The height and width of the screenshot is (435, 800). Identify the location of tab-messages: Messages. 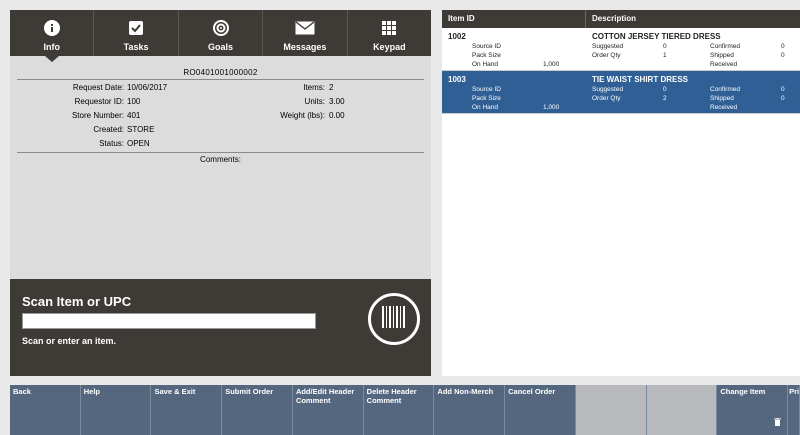
(305, 33).